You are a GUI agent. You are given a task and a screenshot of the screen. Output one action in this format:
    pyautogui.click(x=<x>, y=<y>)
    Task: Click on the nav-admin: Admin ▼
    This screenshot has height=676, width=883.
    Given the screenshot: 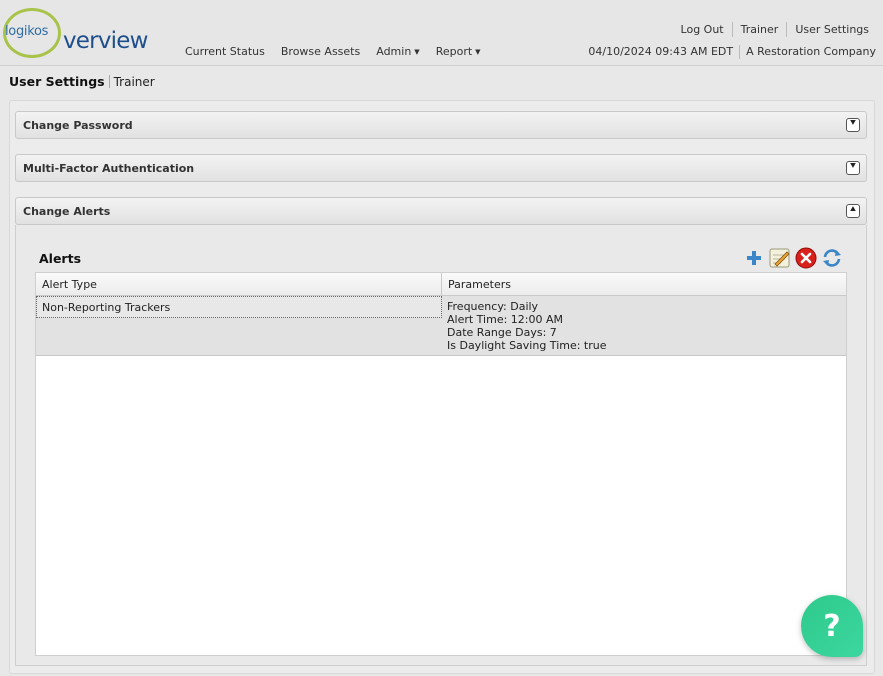 What is the action you would take?
    pyautogui.click(x=397, y=51)
    